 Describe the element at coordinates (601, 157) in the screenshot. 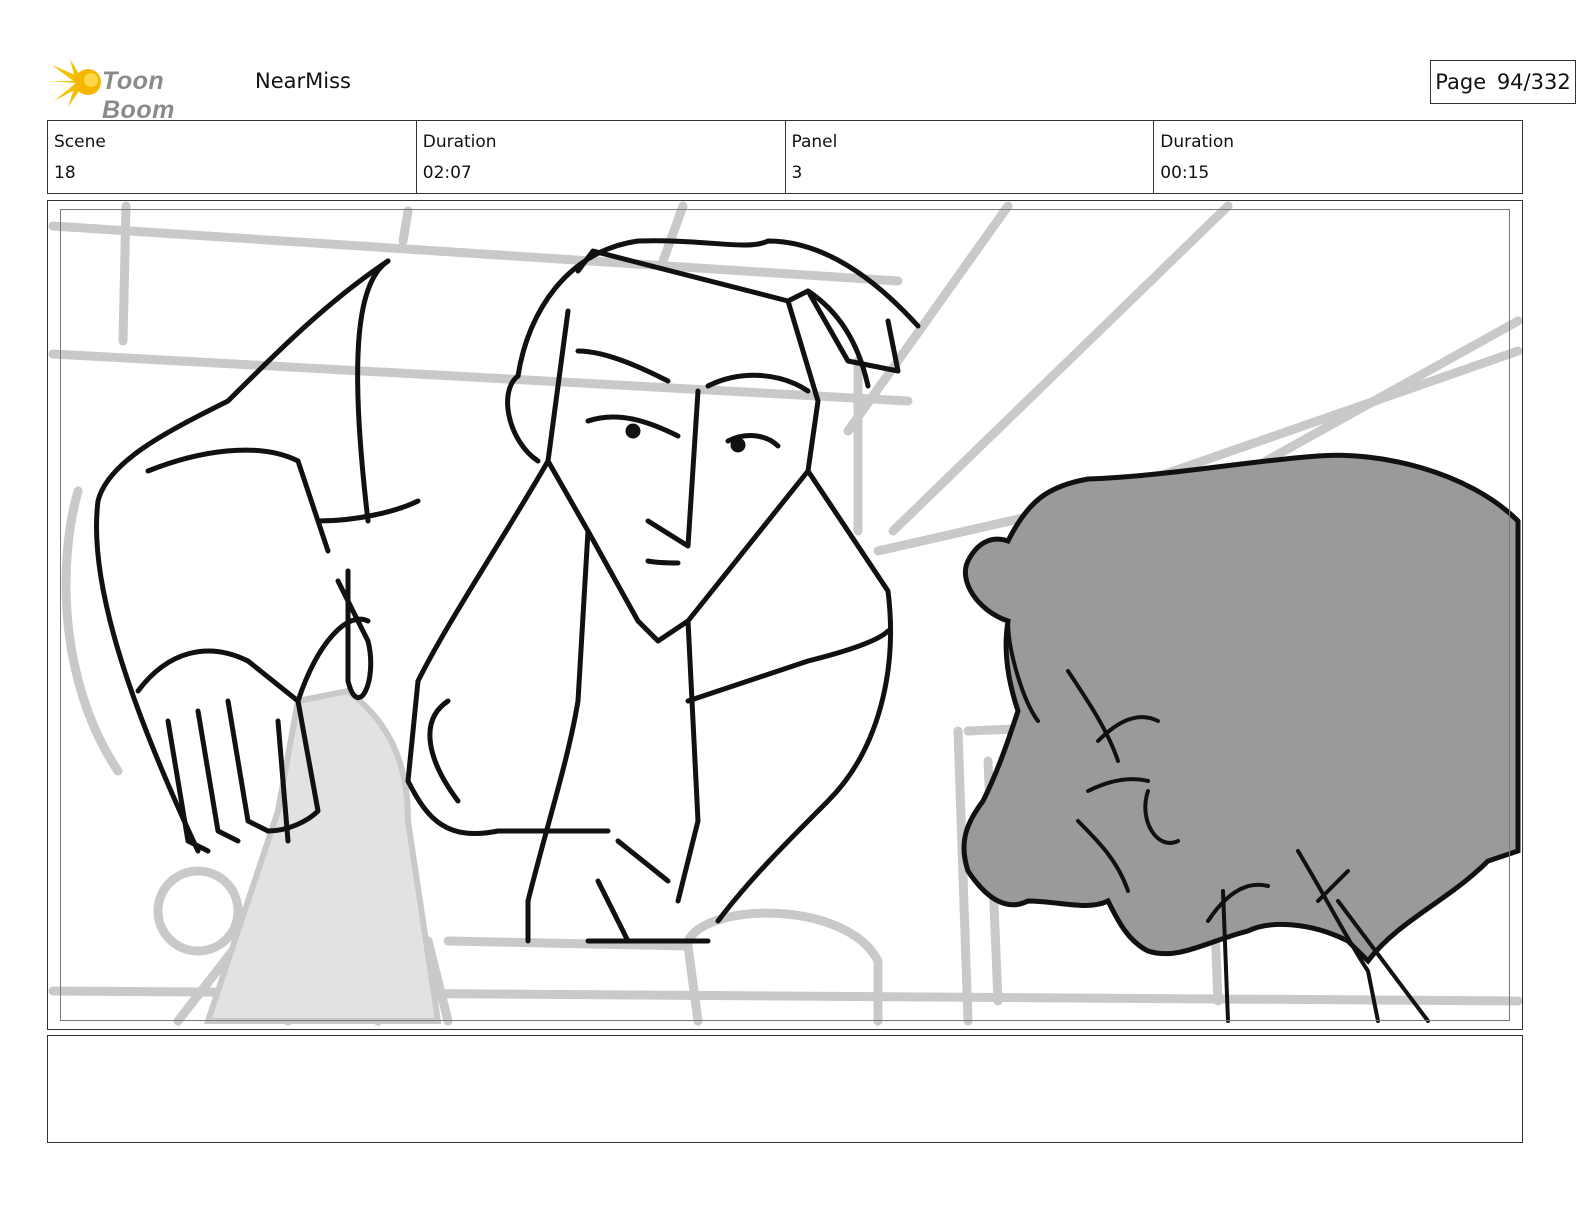

I see `scene-duration-cell: Duration 02:07` at that location.